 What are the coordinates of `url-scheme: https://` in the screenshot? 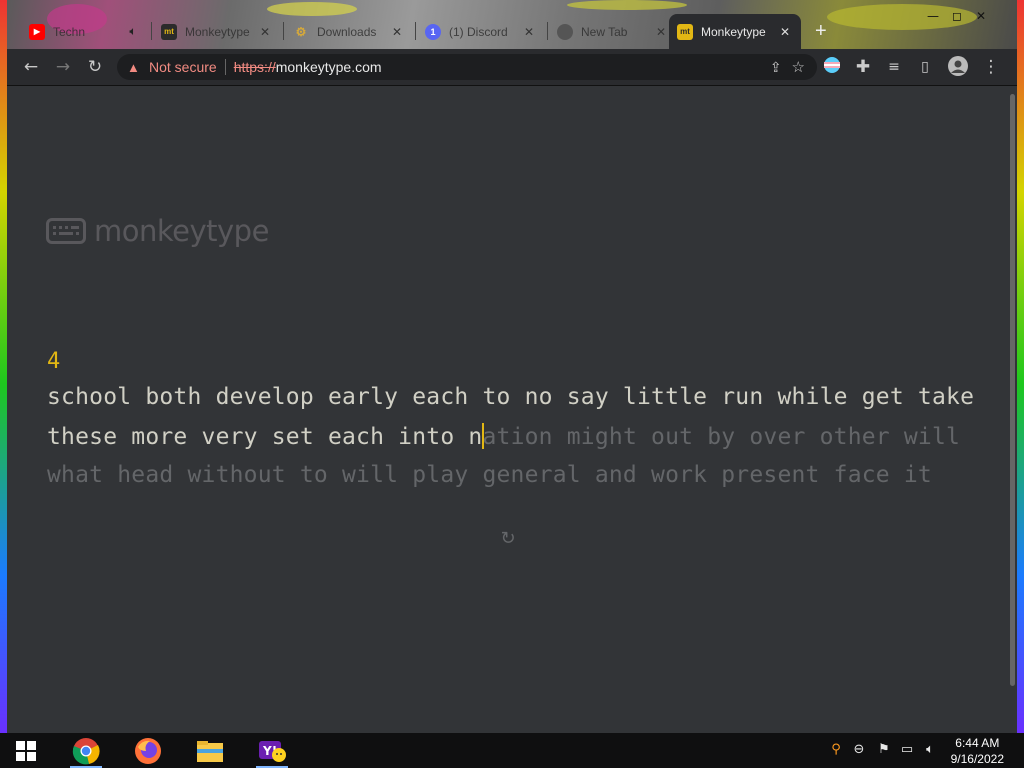 It's located at (254, 67).